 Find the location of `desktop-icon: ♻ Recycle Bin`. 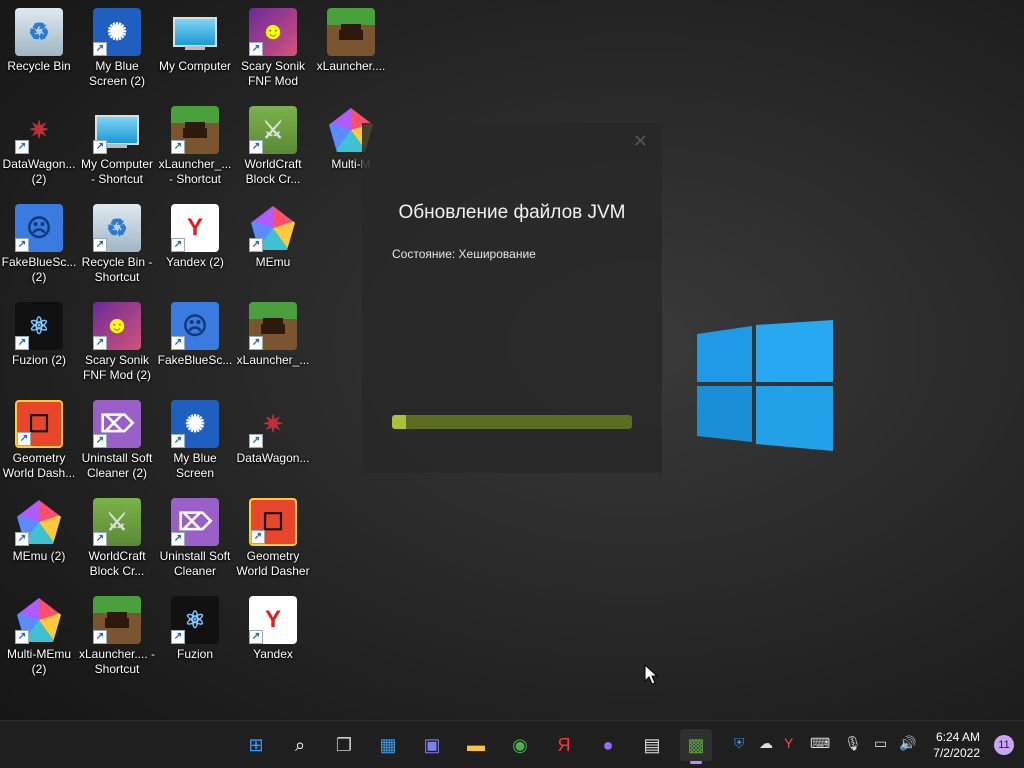

desktop-icon: ♻ Recycle Bin is located at coordinates (39, 46).